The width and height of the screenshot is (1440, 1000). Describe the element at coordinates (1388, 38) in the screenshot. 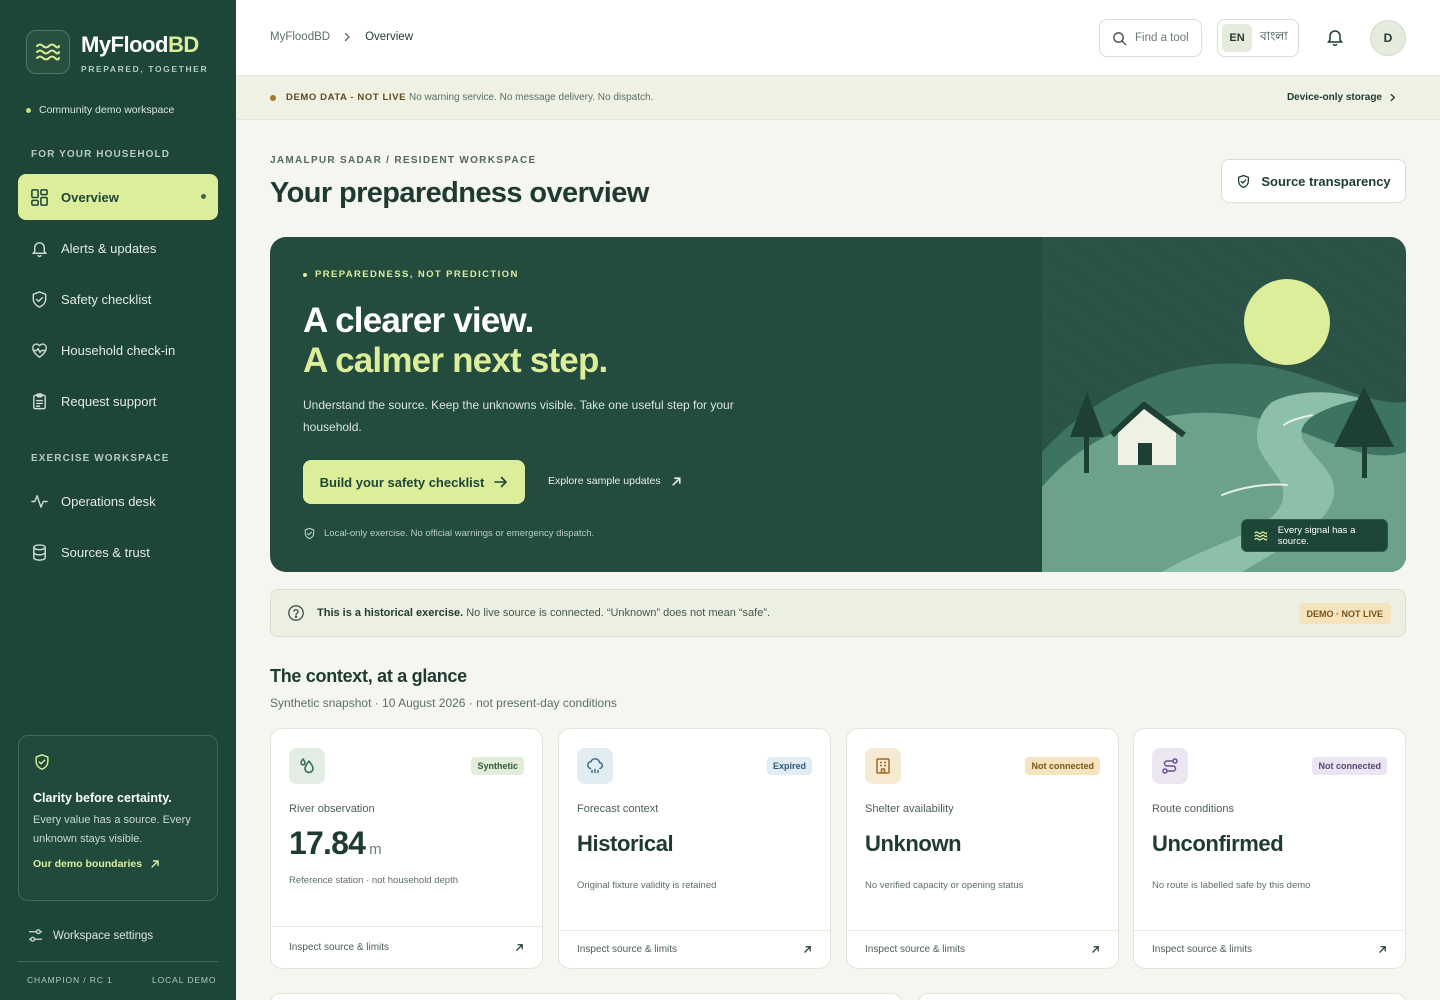

I see `avatar: D` at that location.